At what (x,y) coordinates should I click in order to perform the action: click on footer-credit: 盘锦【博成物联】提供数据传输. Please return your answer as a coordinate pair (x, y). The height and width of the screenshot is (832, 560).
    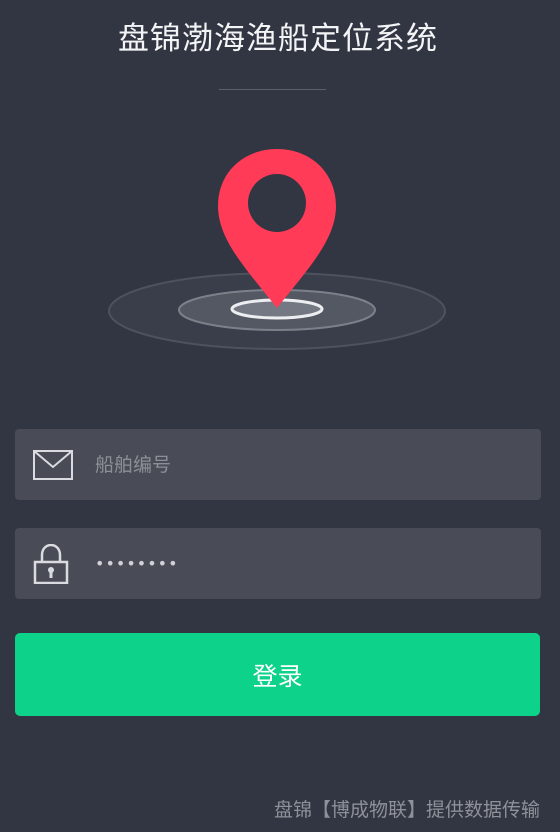
    Looking at the image, I should click on (406, 810).